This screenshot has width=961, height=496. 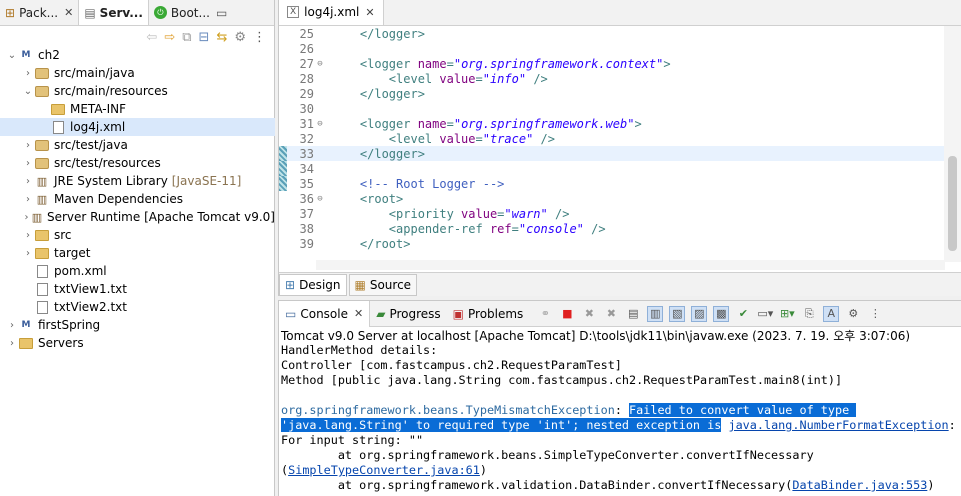 I want to click on code-line: 25 </logger>, so click(x=620, y=33).